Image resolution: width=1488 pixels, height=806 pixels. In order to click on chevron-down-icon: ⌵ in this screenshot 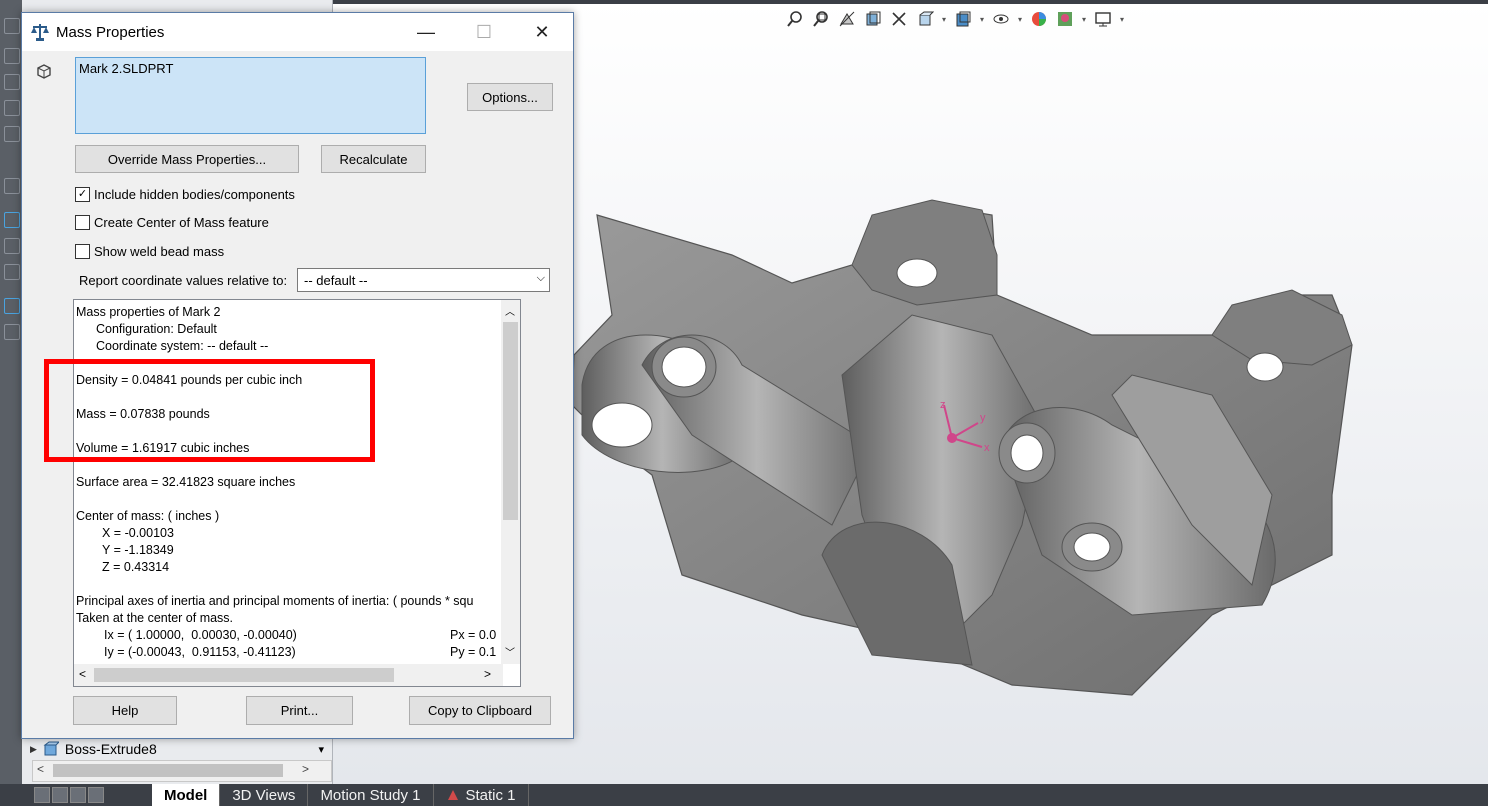, I will do `click(541, 278)`.